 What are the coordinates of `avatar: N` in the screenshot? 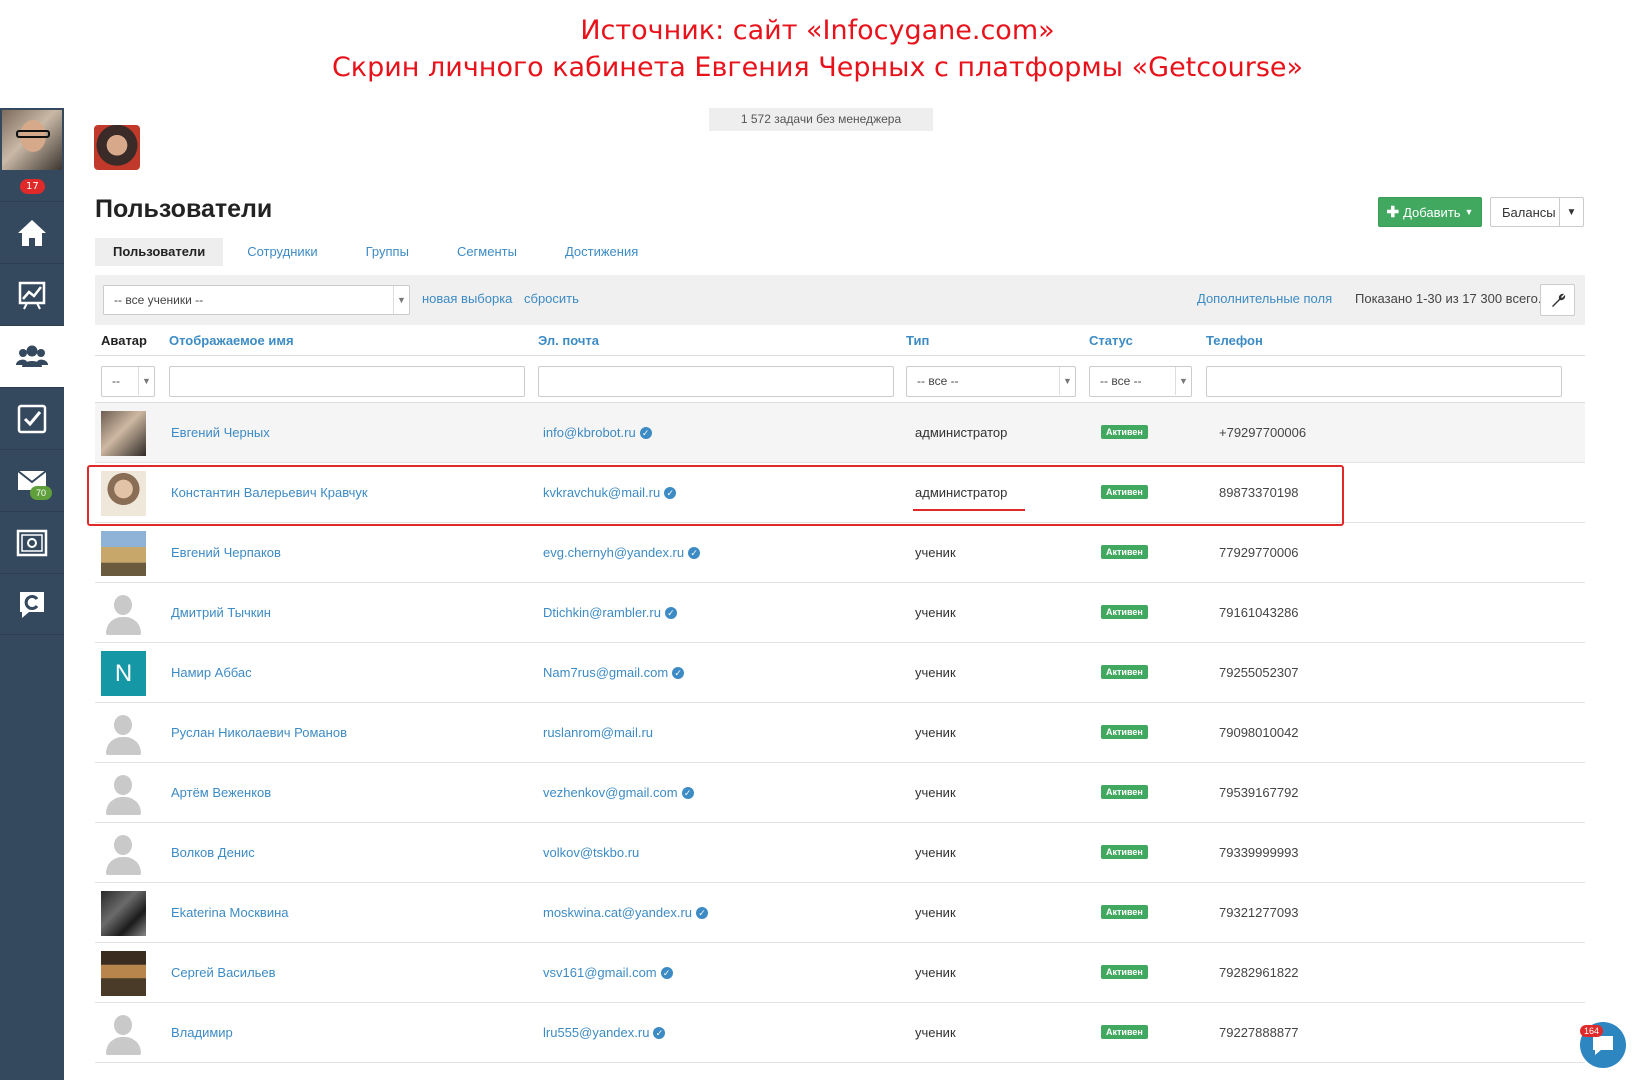 It's located at (123, 673).